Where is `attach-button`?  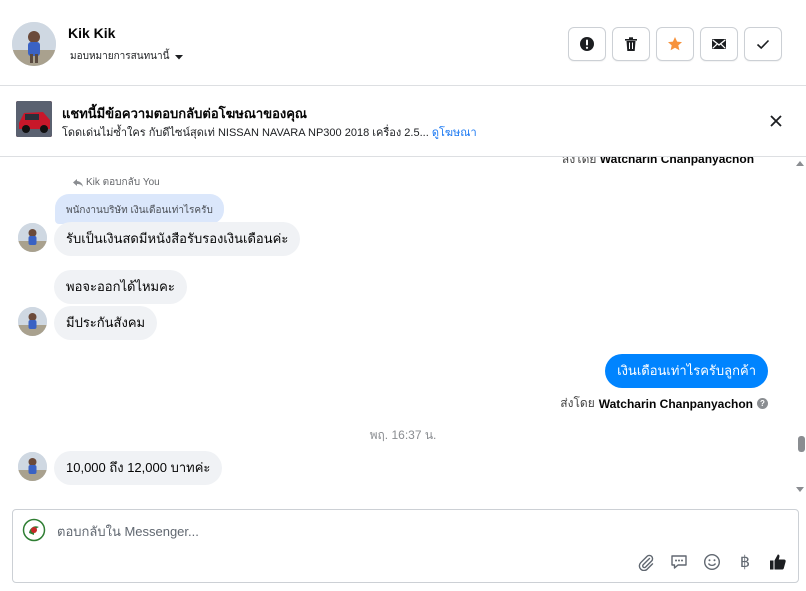
attach-button is located at coordinates (646, 562).